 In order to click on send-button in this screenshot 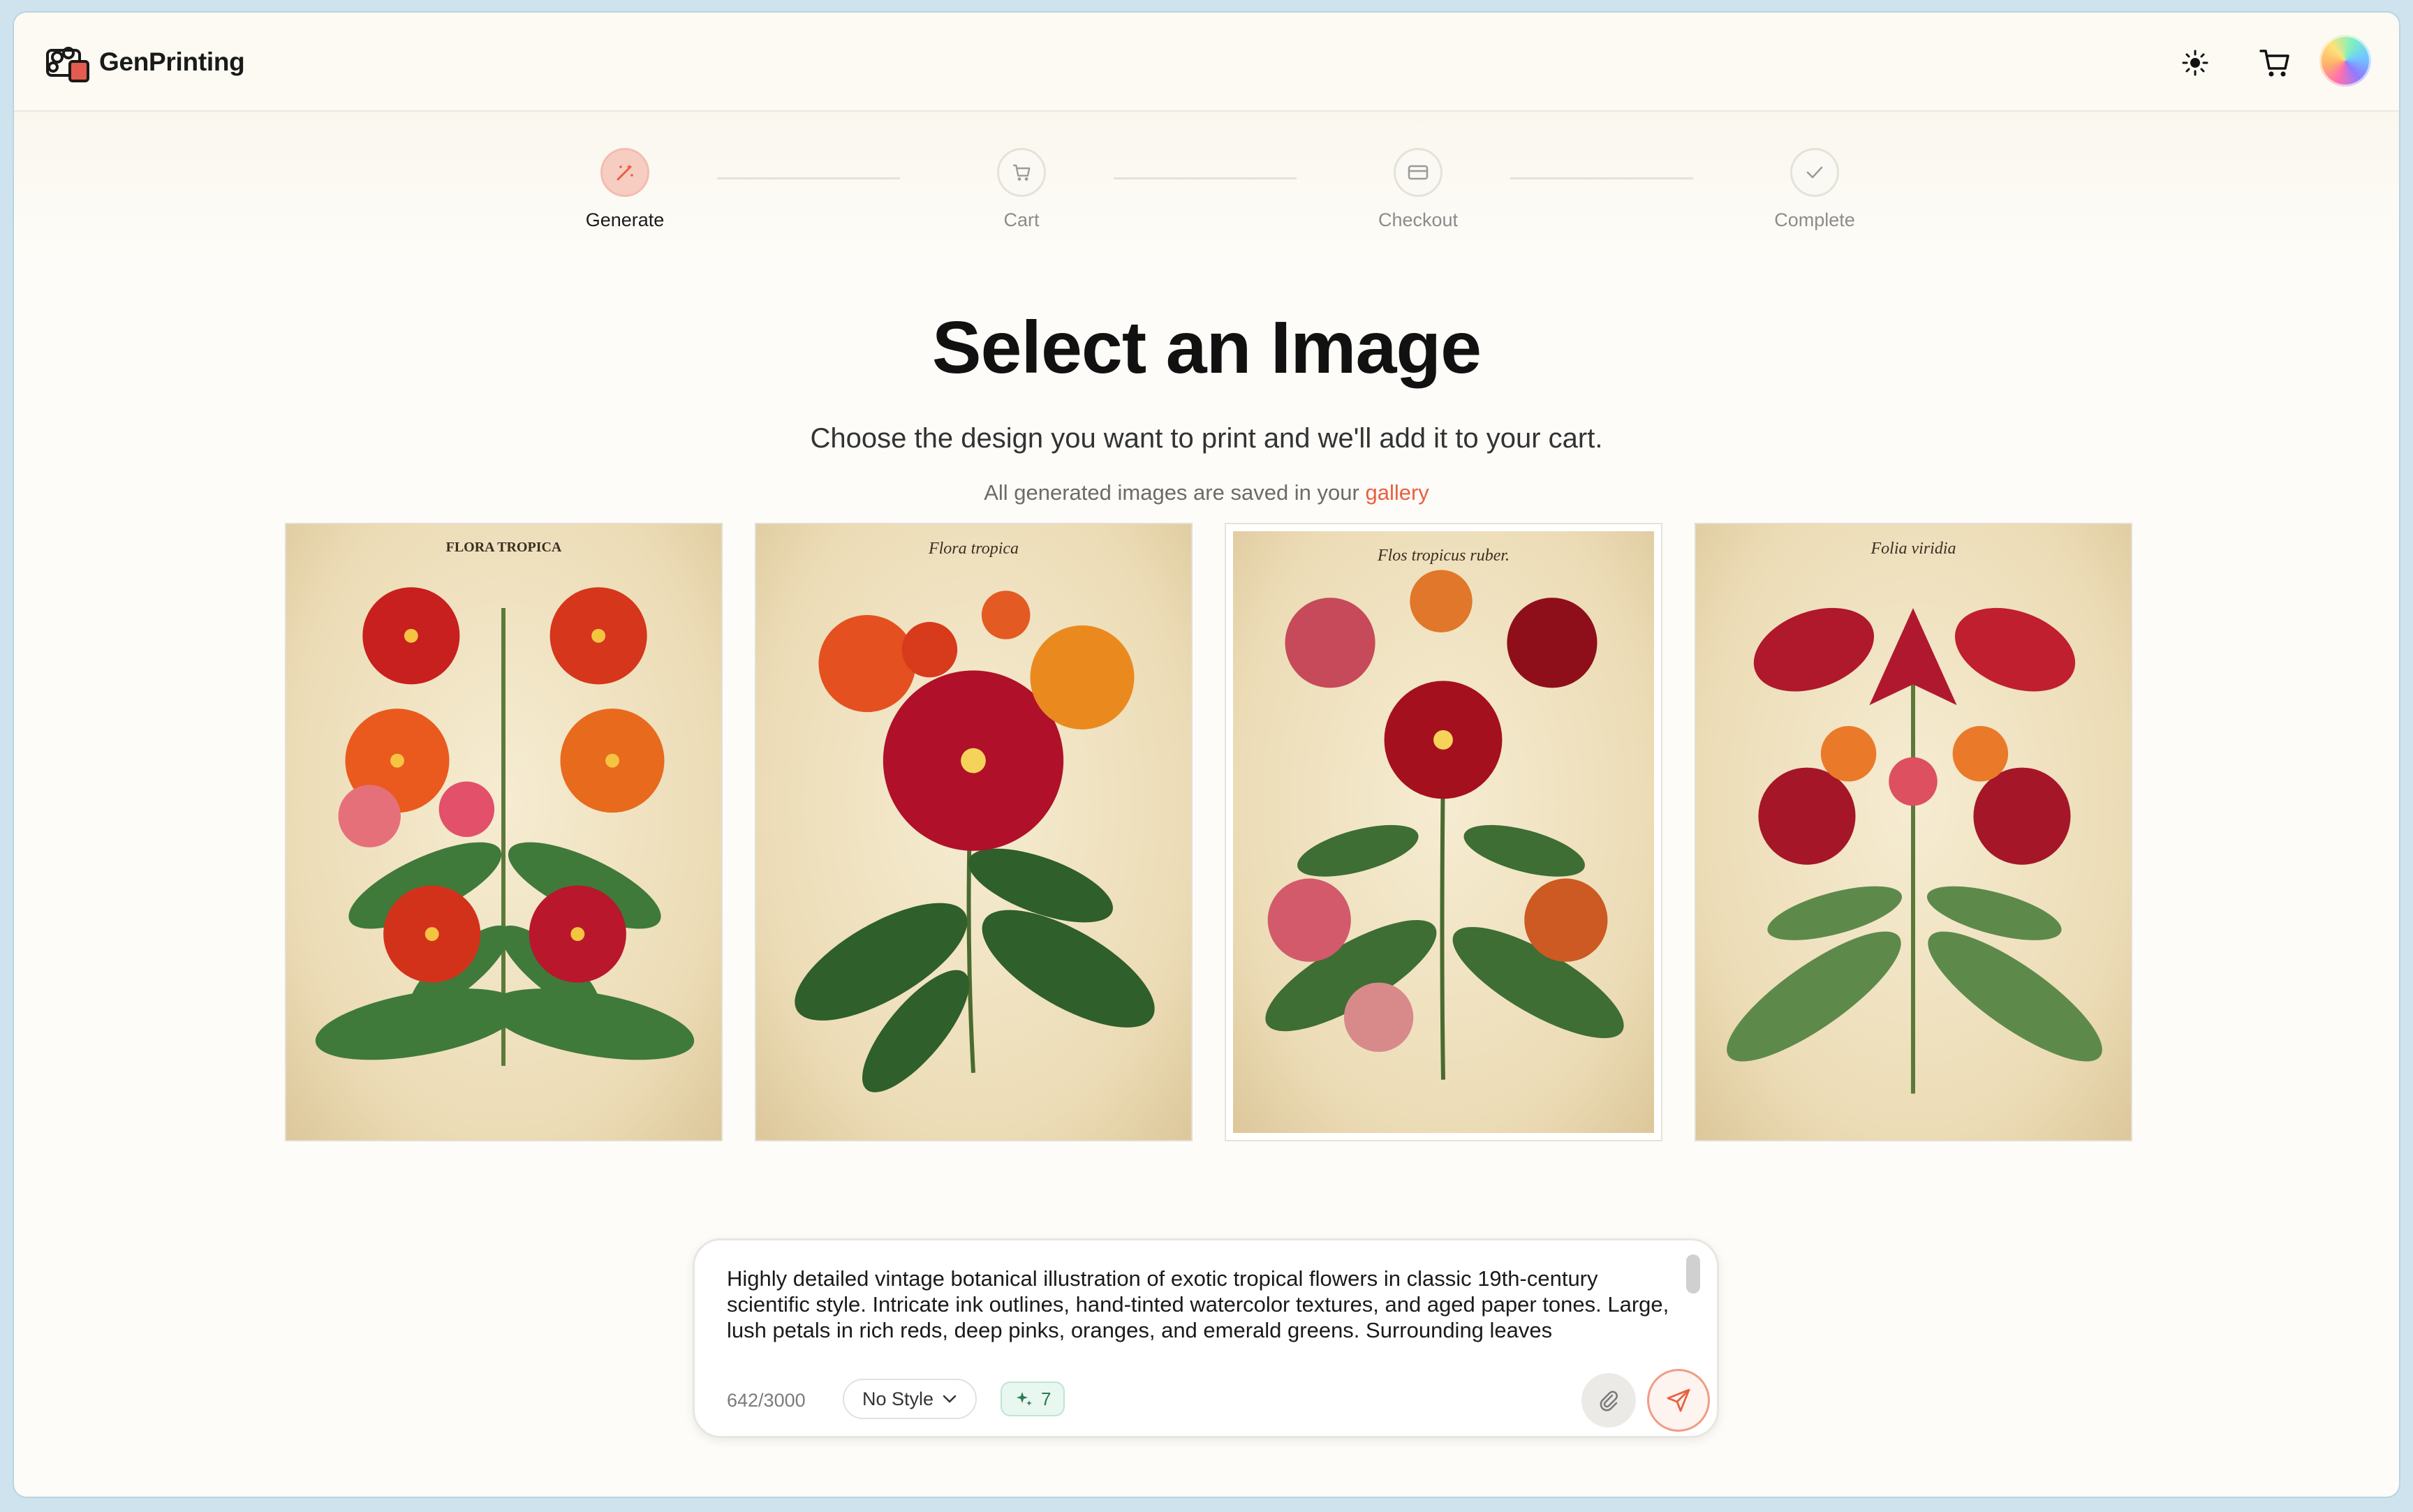, I will do `click(1678, 1400)`.